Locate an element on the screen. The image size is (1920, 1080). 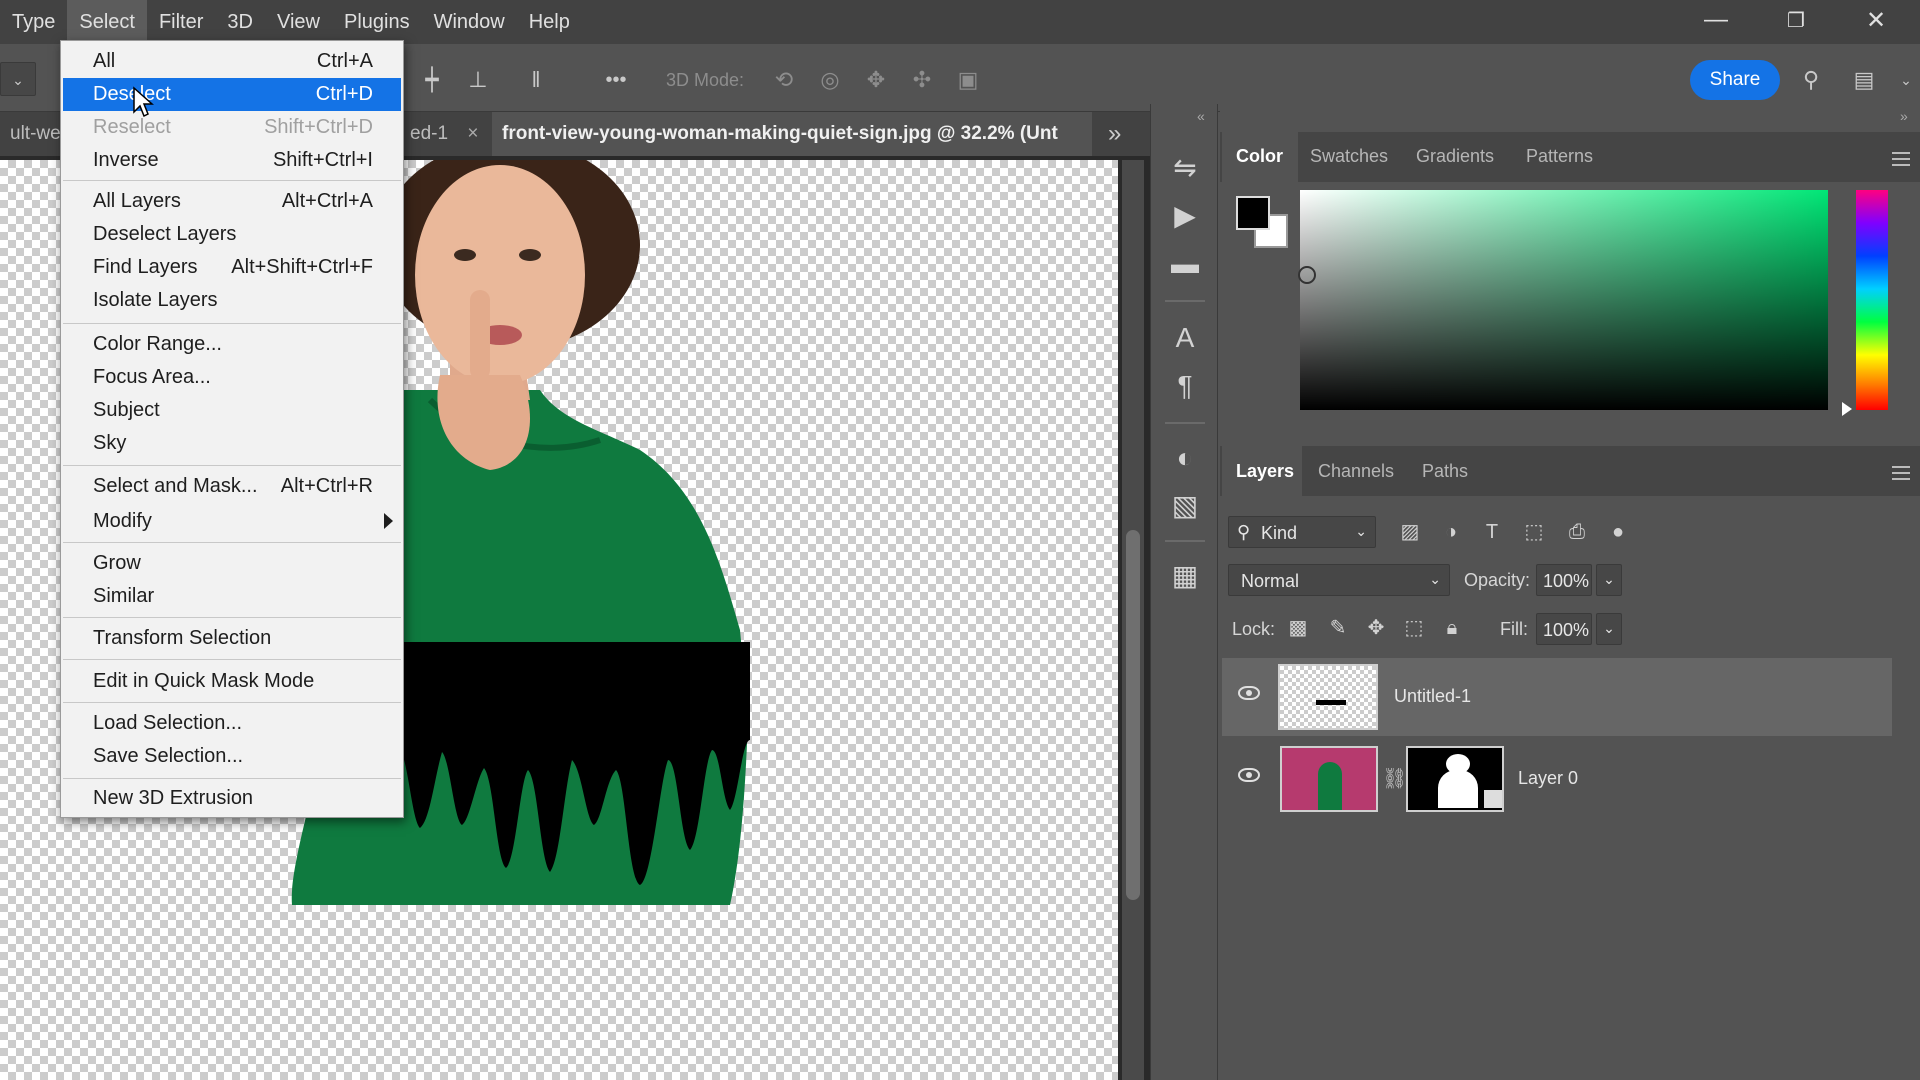
menu-item-subject: Subject is located at coordinates (232, 410).